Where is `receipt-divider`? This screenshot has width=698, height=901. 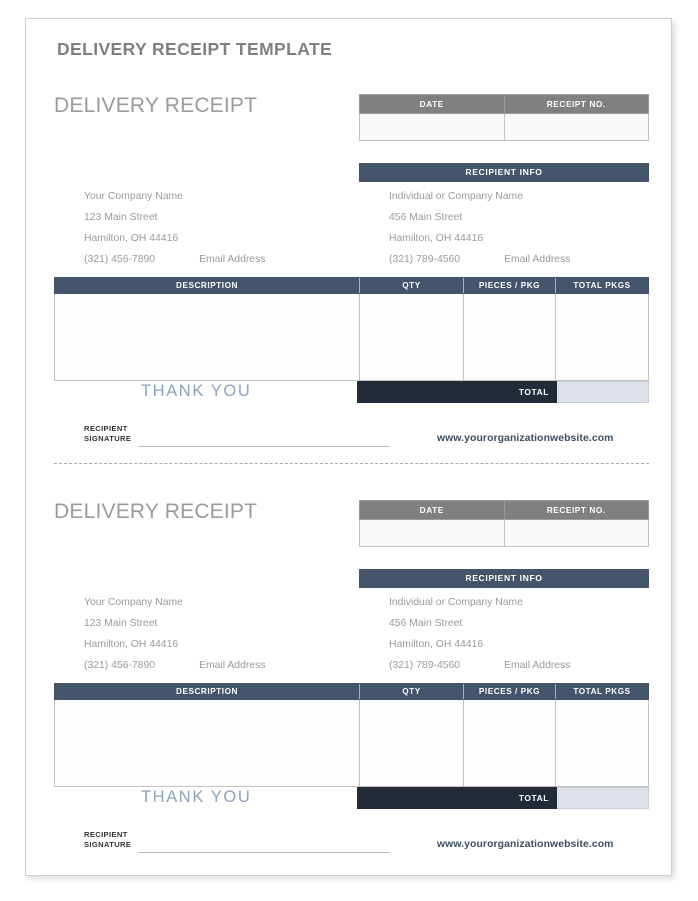
receipt-divider is located at coordinates (351, 463).